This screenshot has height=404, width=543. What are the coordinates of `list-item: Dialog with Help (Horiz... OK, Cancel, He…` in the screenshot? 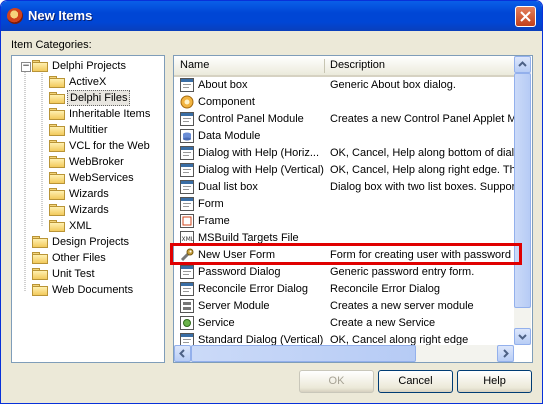 It's located at (344, 153).